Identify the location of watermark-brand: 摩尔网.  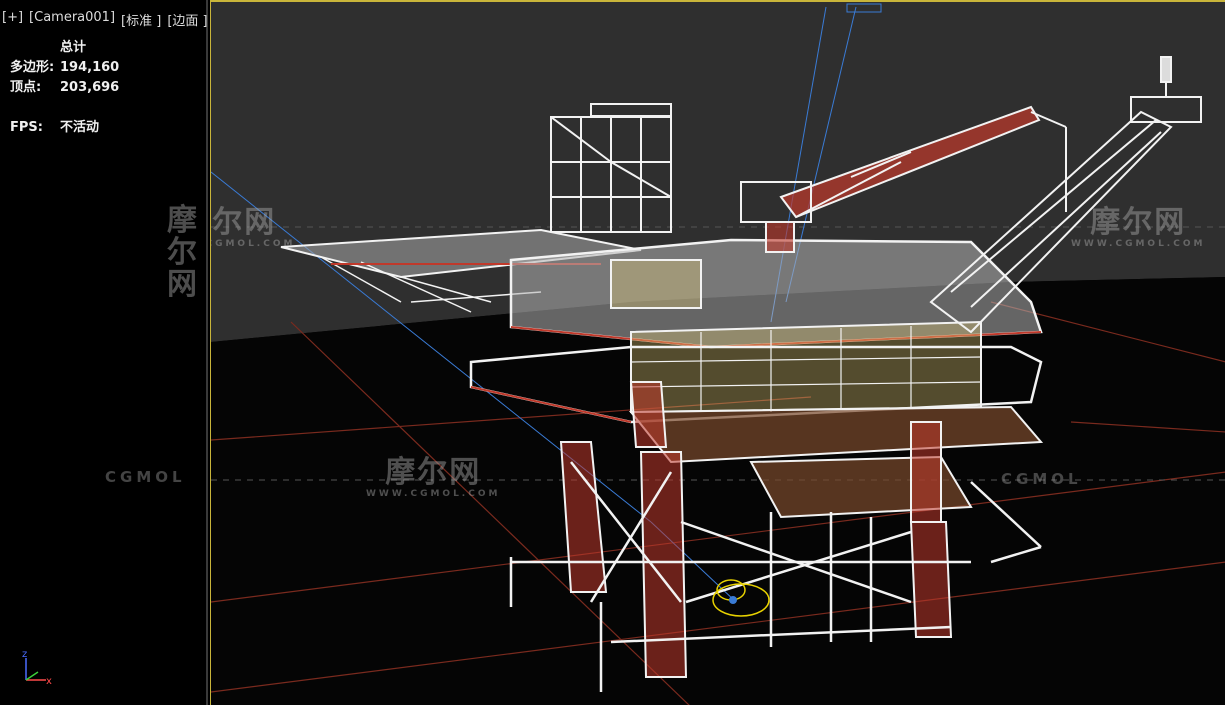
(183, 252).